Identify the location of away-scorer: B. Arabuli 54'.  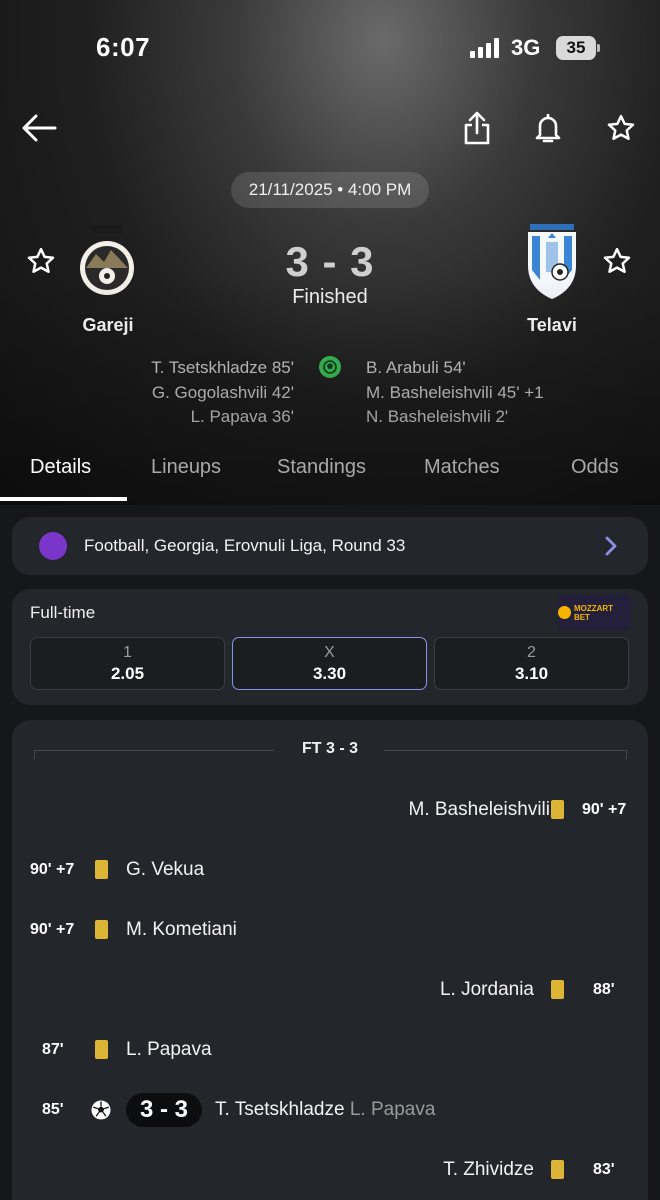
(416, 367).